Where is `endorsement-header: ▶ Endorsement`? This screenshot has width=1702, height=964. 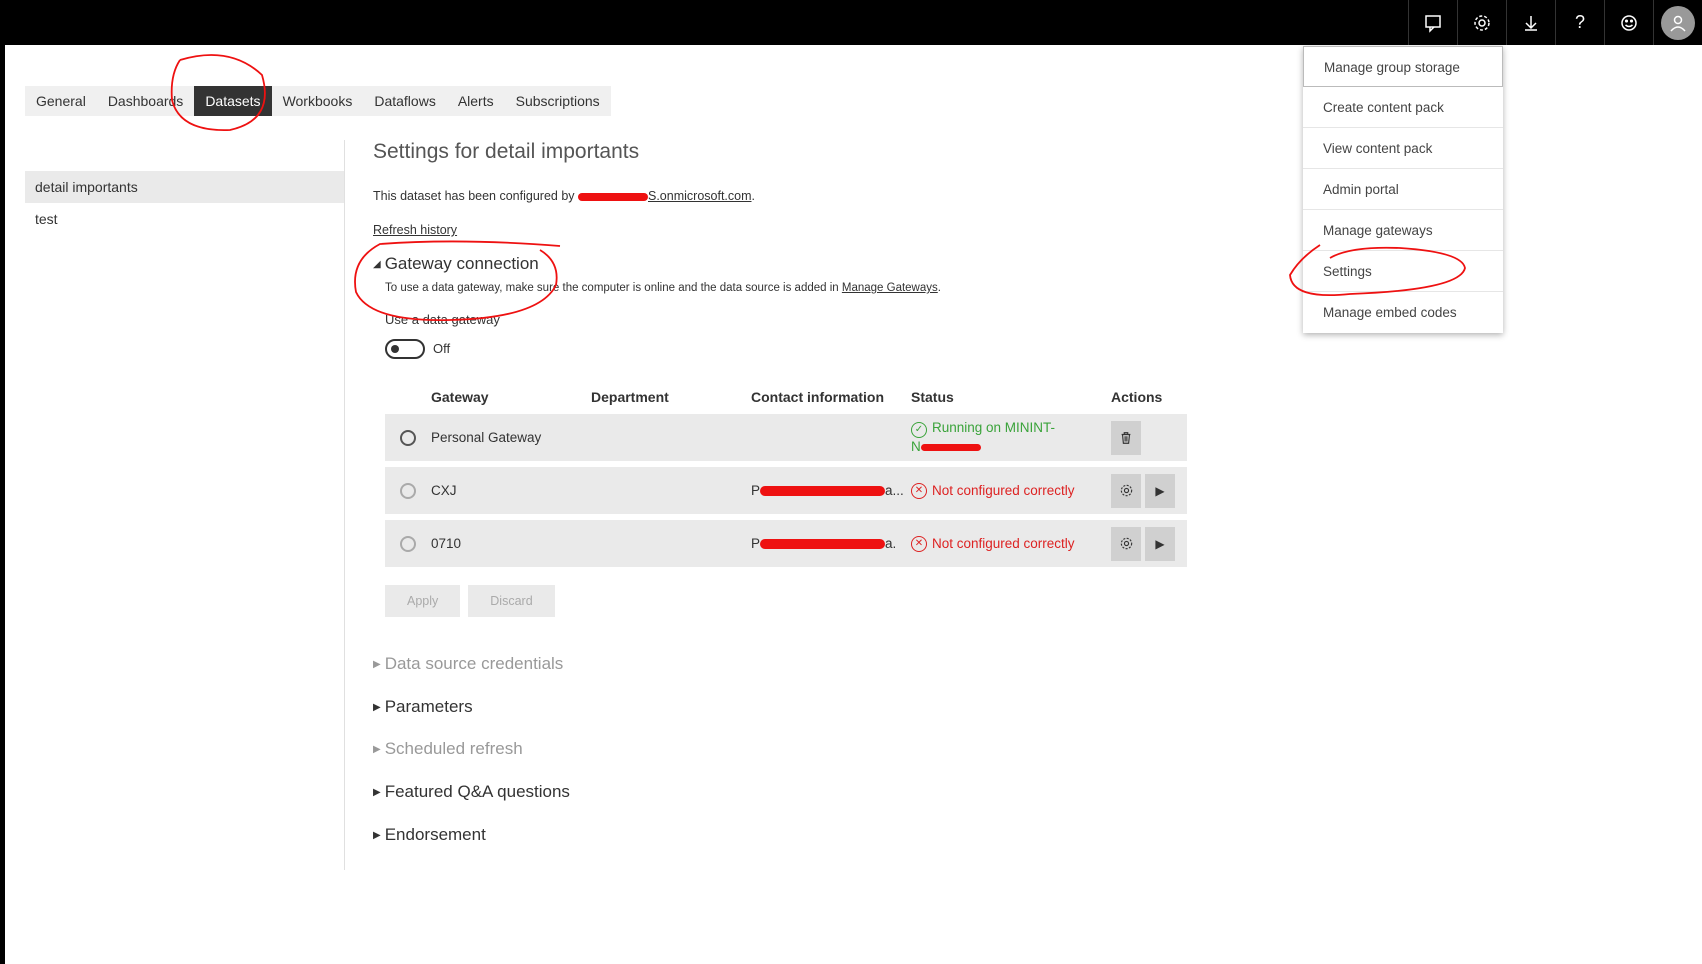
endorsement-header: ▶ Endorsement is located at coordinates (429, 835).